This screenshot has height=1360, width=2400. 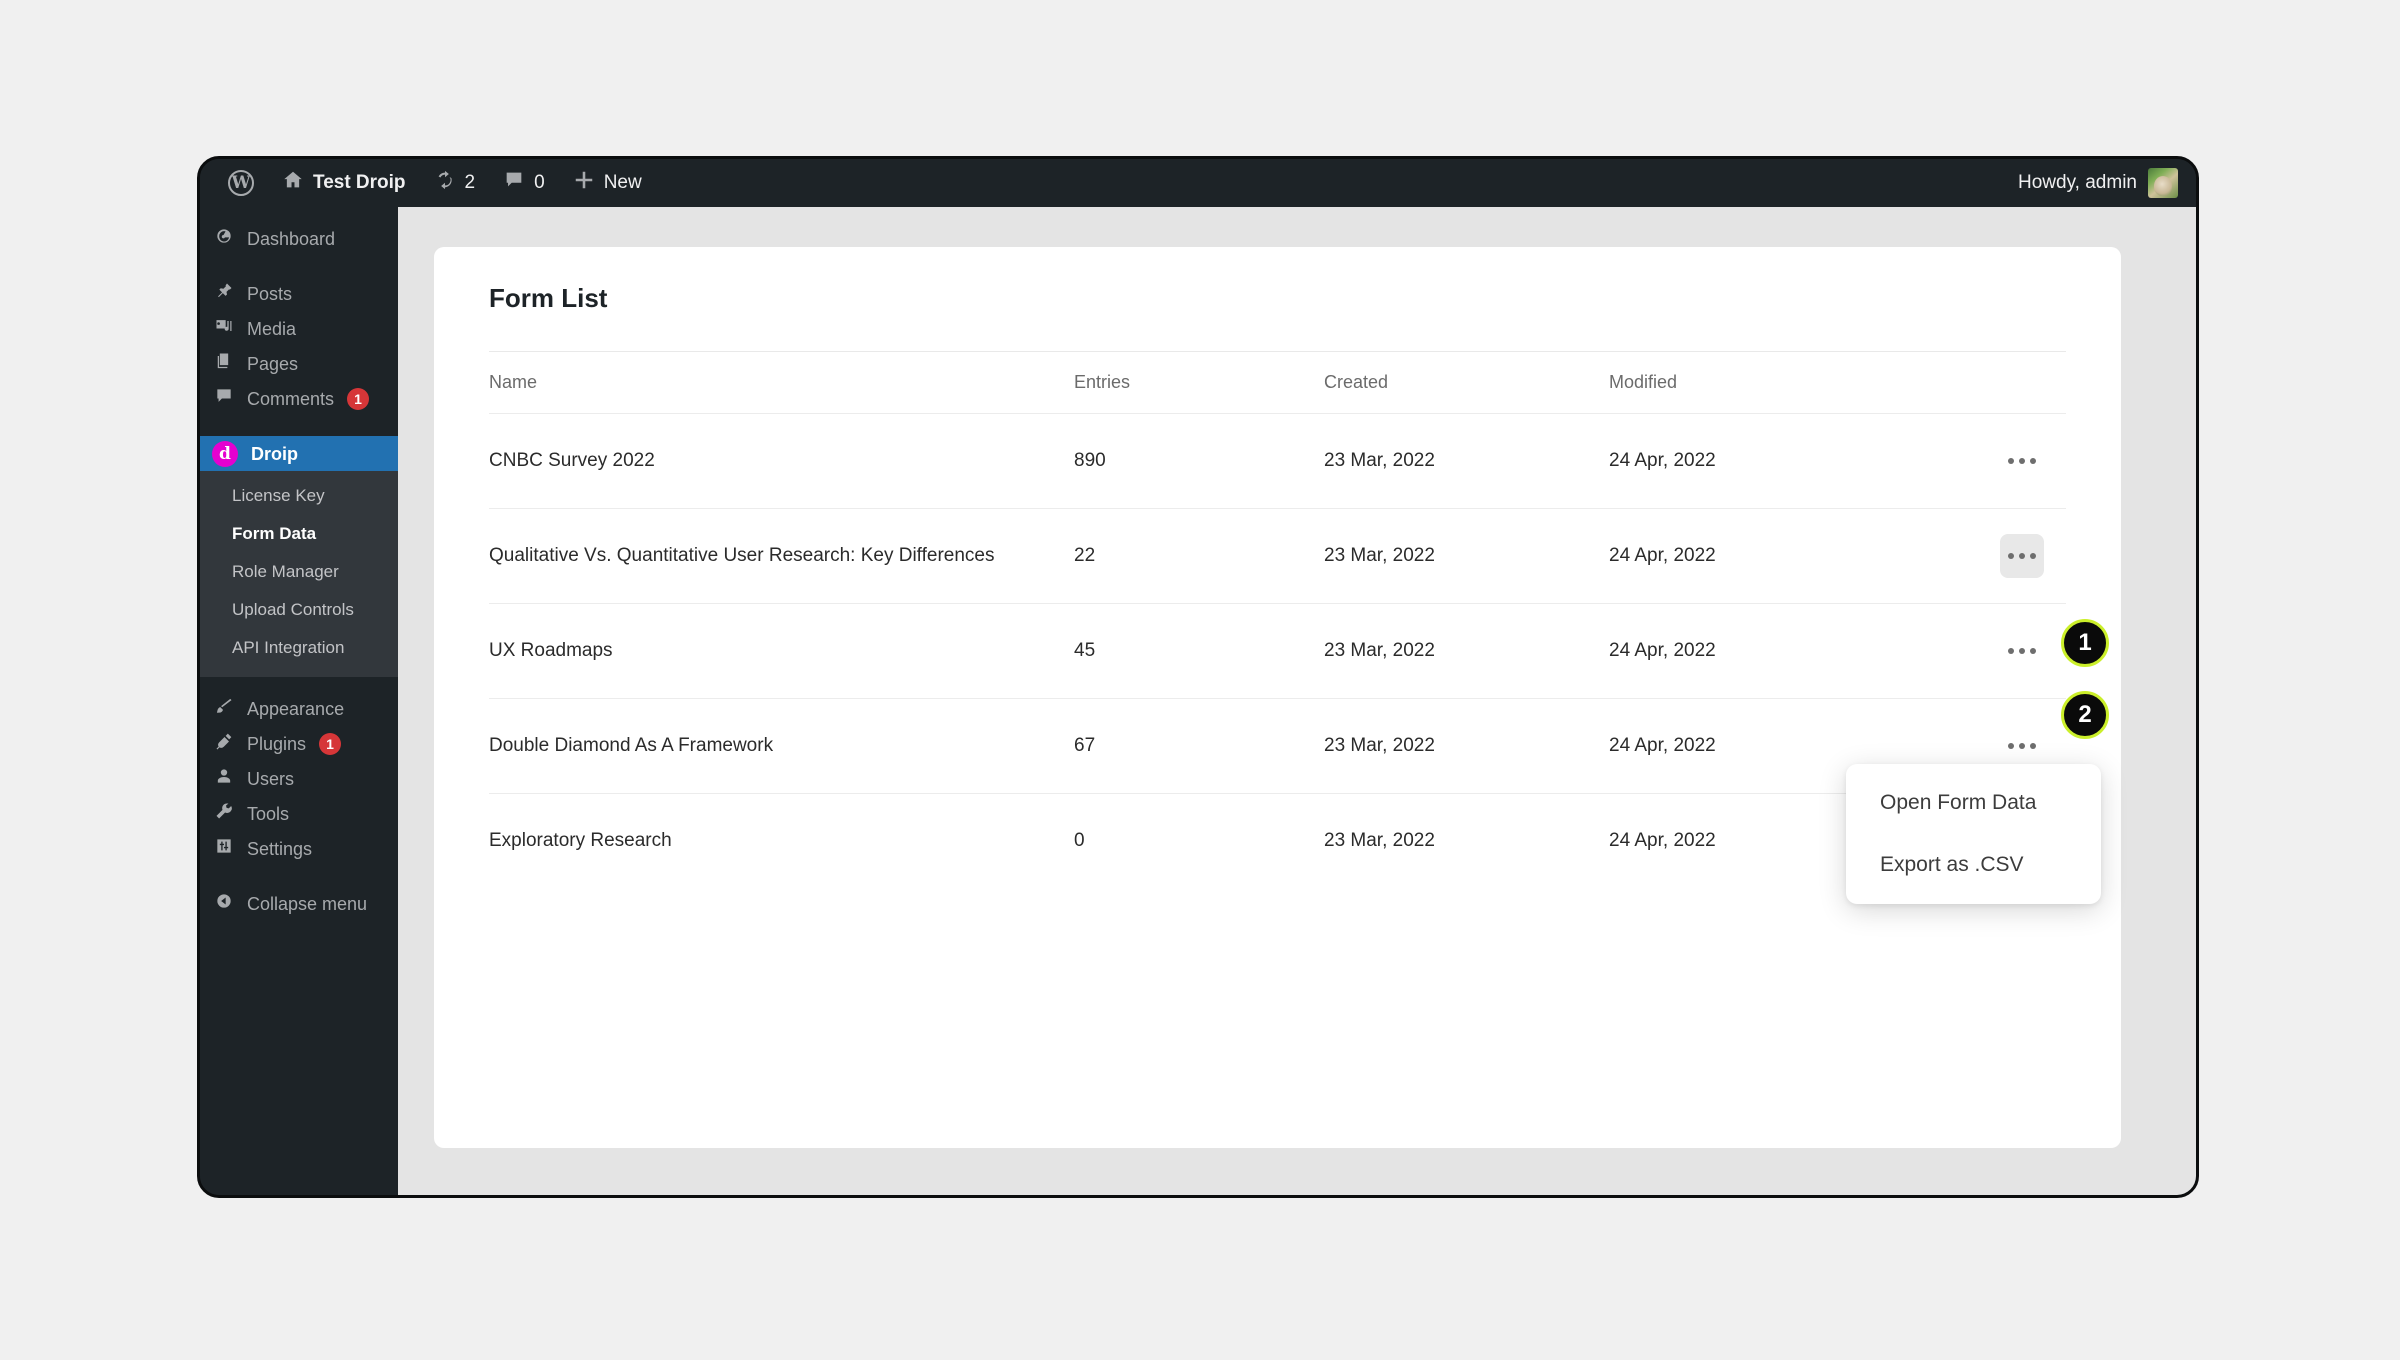 I want to click on comments-badge: 1, so click(x=358, y=398).